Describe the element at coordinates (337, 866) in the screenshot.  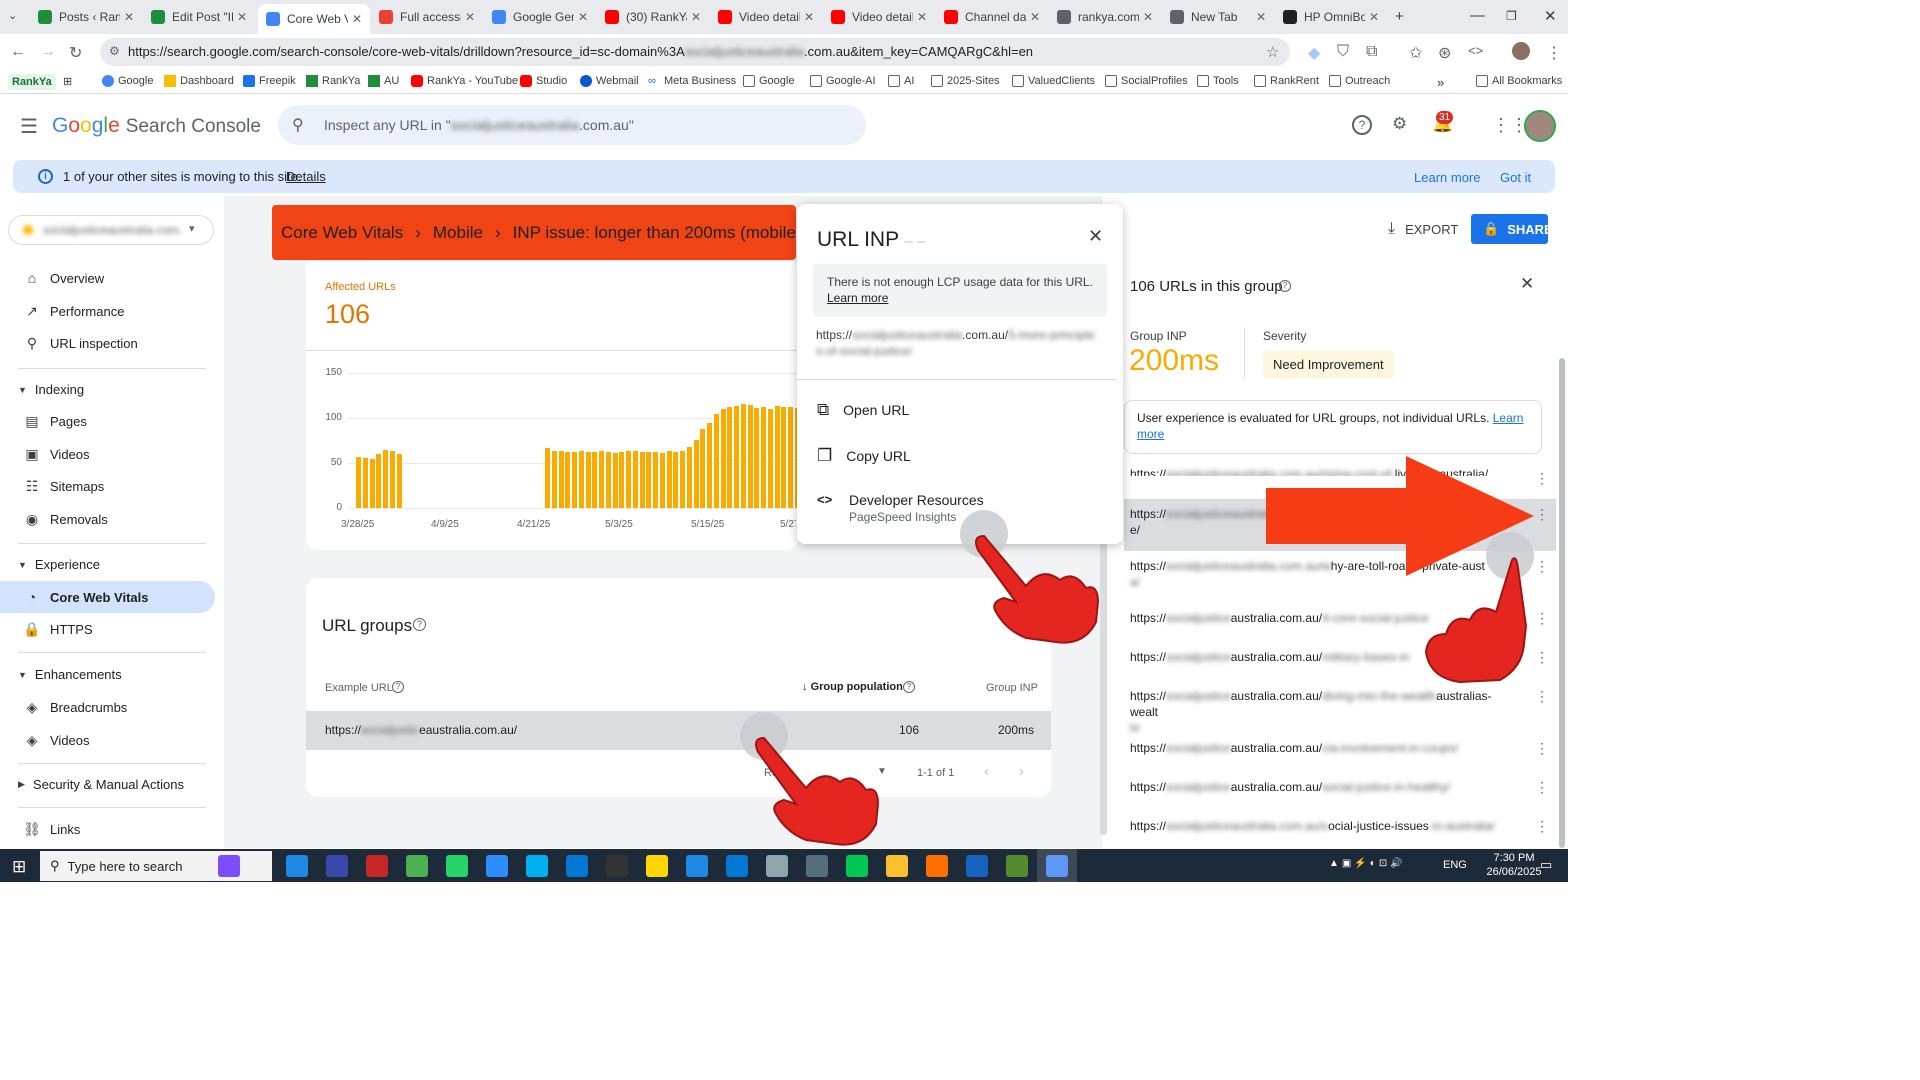
I see `powershell-icon` at that location.